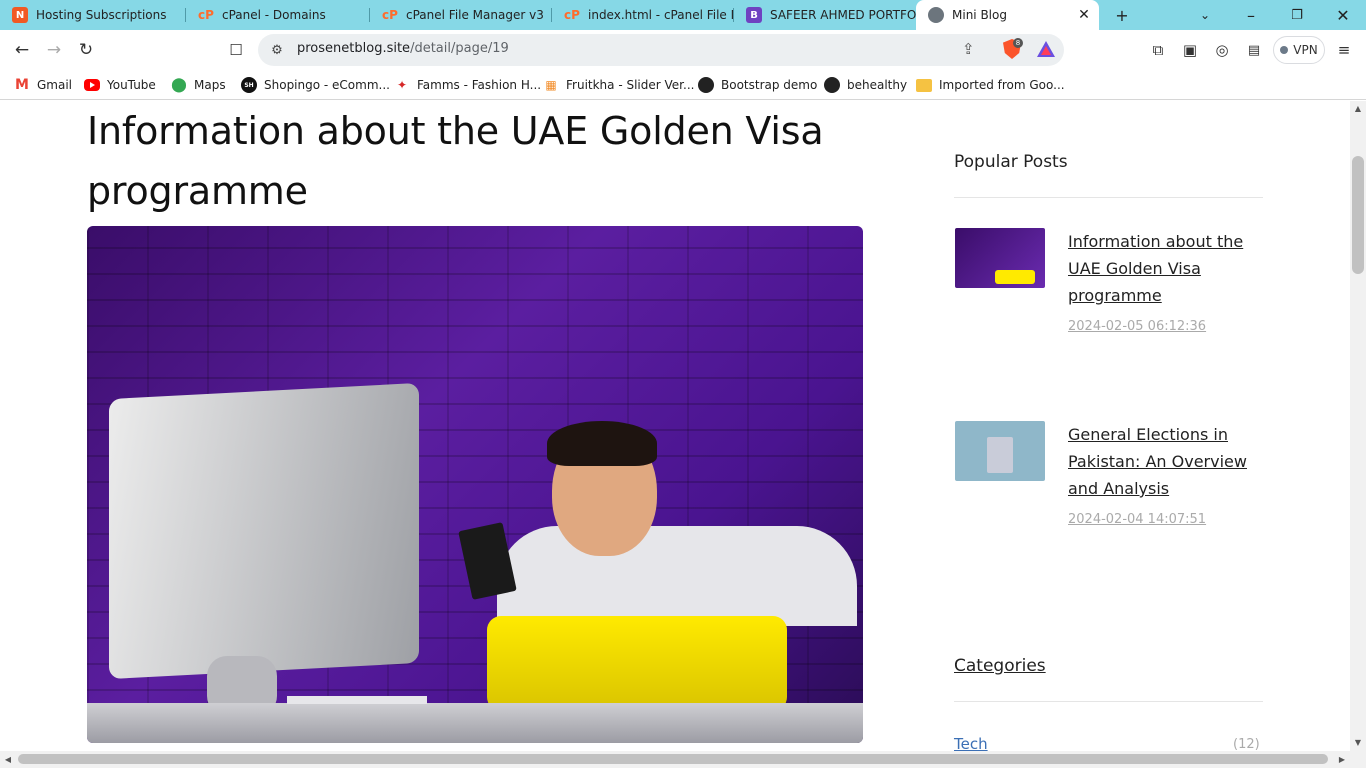 The height and width of the screenshot is (768, 1366). What do you see at coordinates (1007, 15) in the screenshot?
I see `tab-mini-blog: Mini Blog ✕` at bounding box center [1007, 15].